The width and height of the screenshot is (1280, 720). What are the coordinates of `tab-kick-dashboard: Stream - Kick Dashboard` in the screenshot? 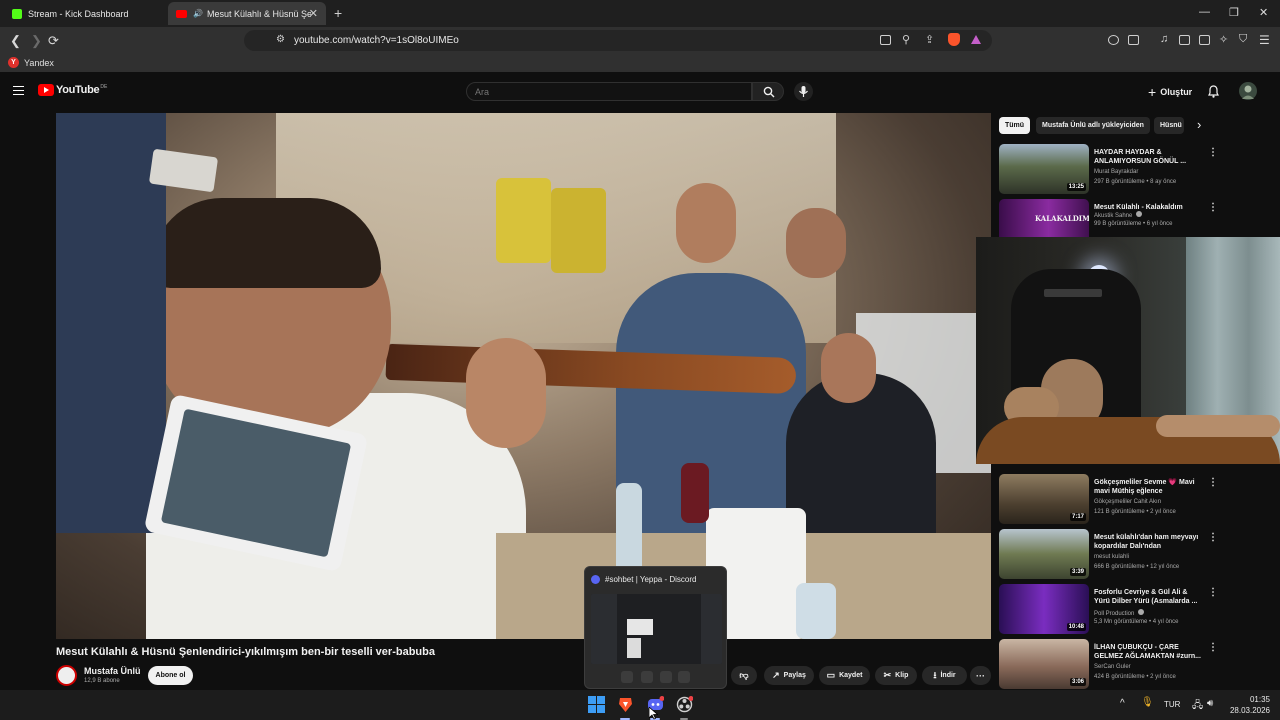 It's located at (84, 13).